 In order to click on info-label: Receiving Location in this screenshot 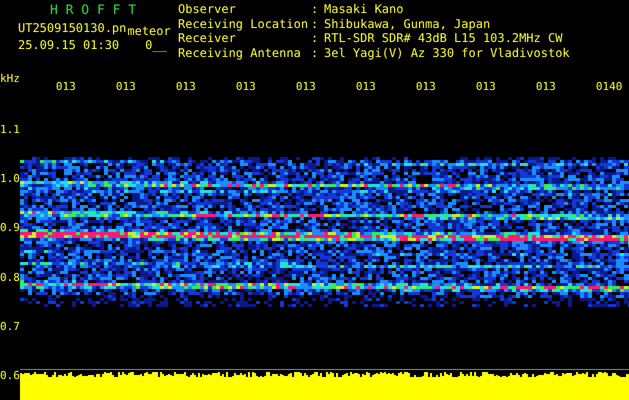, I will do `click(244, 25)`.